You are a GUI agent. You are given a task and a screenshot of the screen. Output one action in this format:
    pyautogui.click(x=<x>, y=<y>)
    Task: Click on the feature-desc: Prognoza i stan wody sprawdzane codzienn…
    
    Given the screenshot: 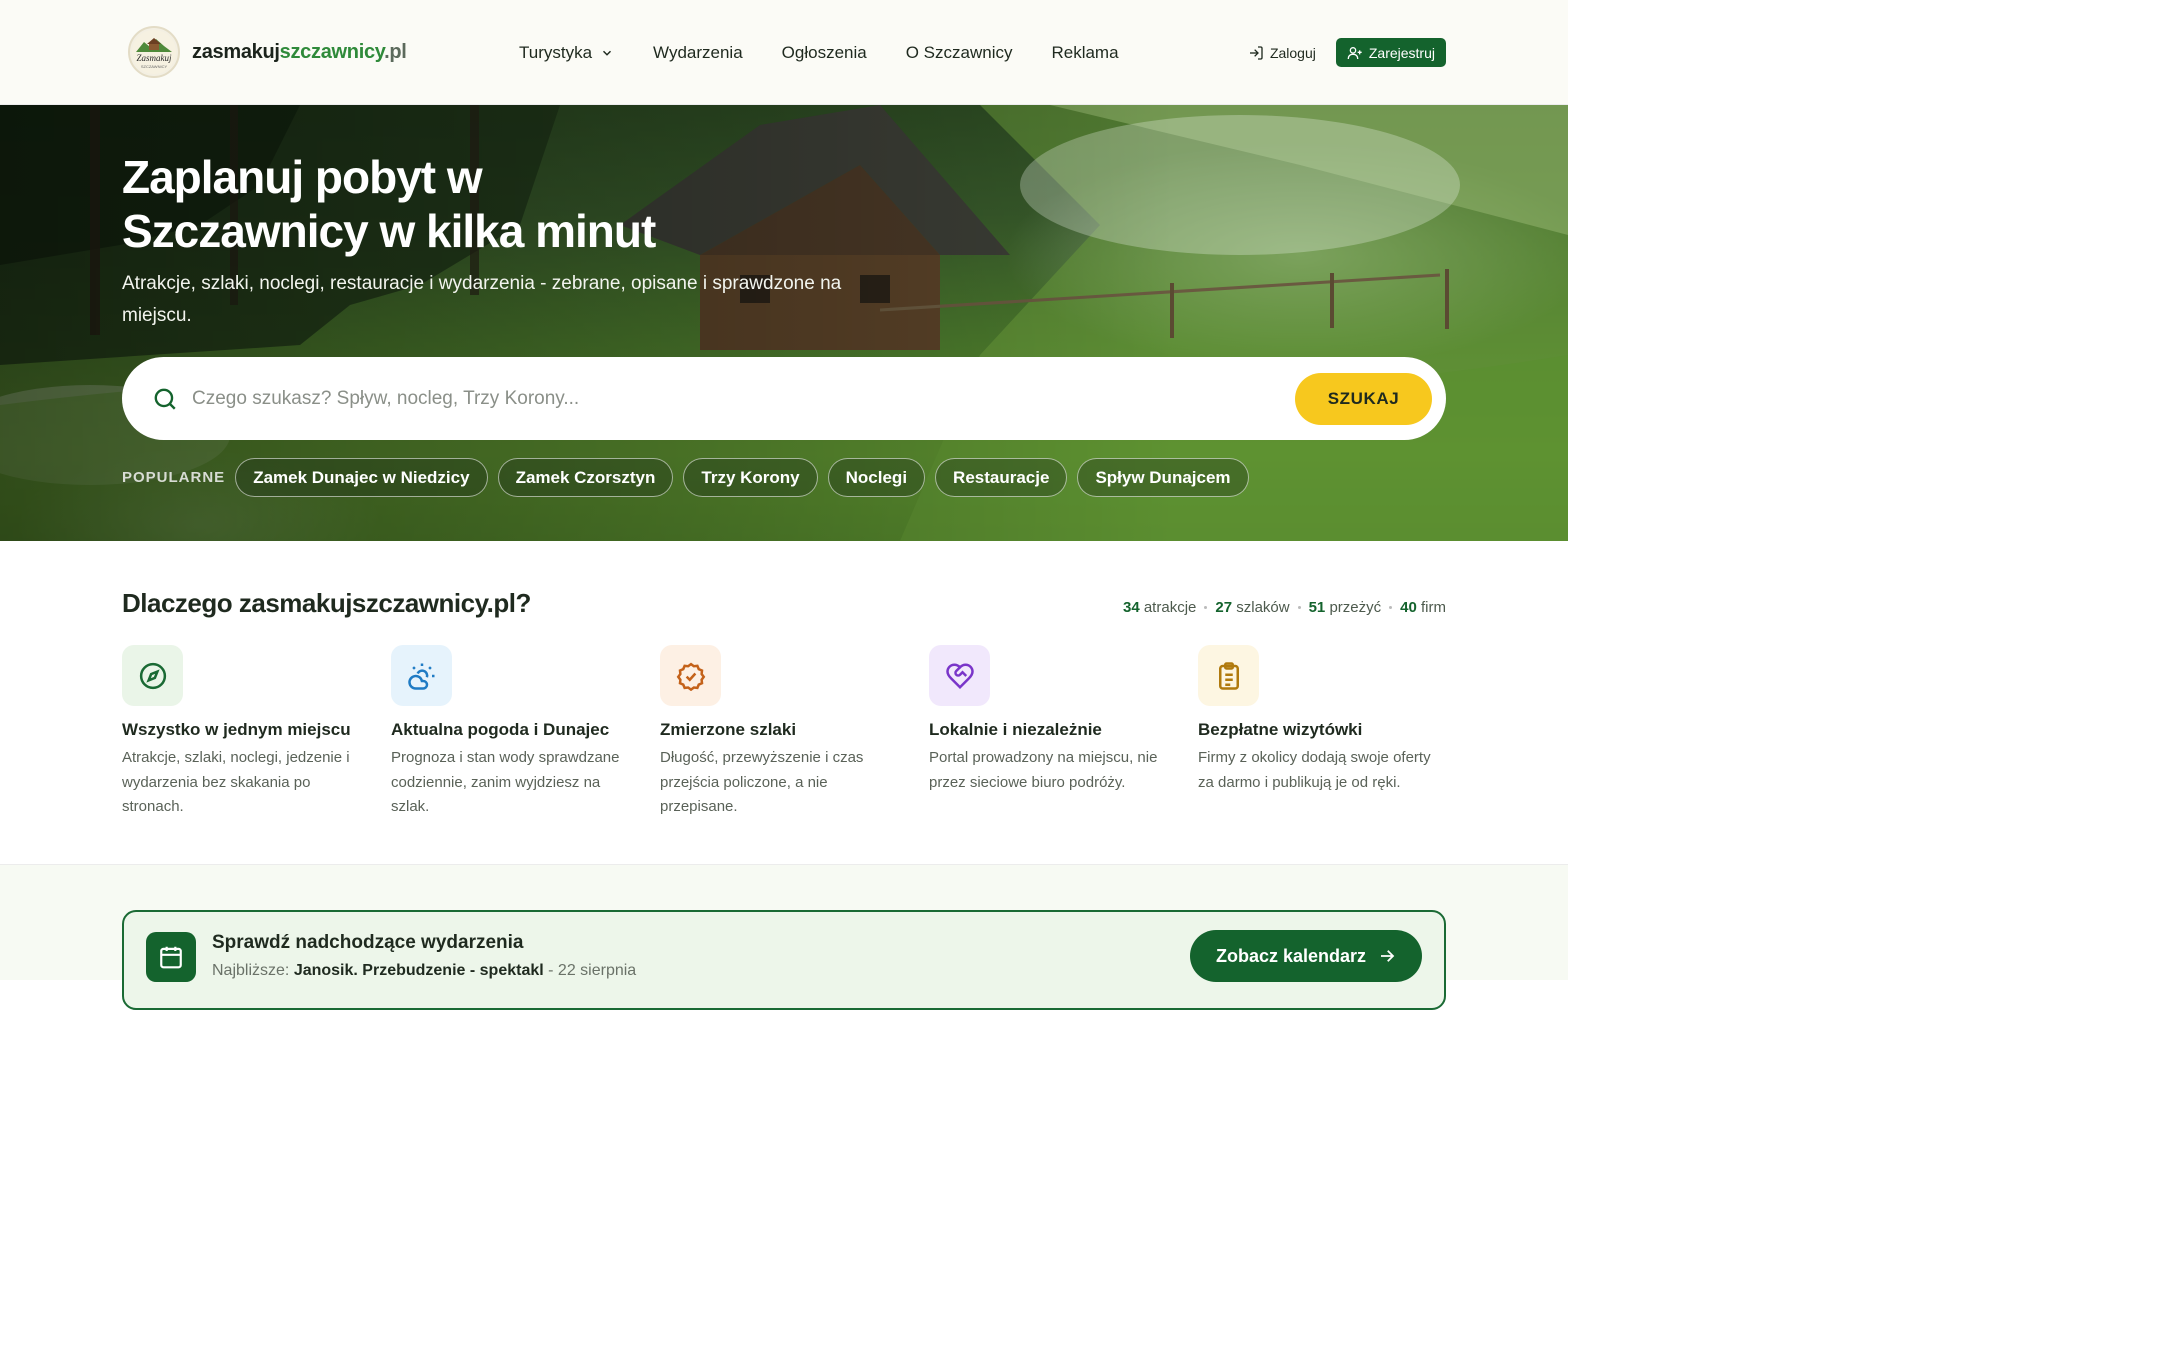 What is the action you would take?
    pyautogui.click(x=505, y=782)
    